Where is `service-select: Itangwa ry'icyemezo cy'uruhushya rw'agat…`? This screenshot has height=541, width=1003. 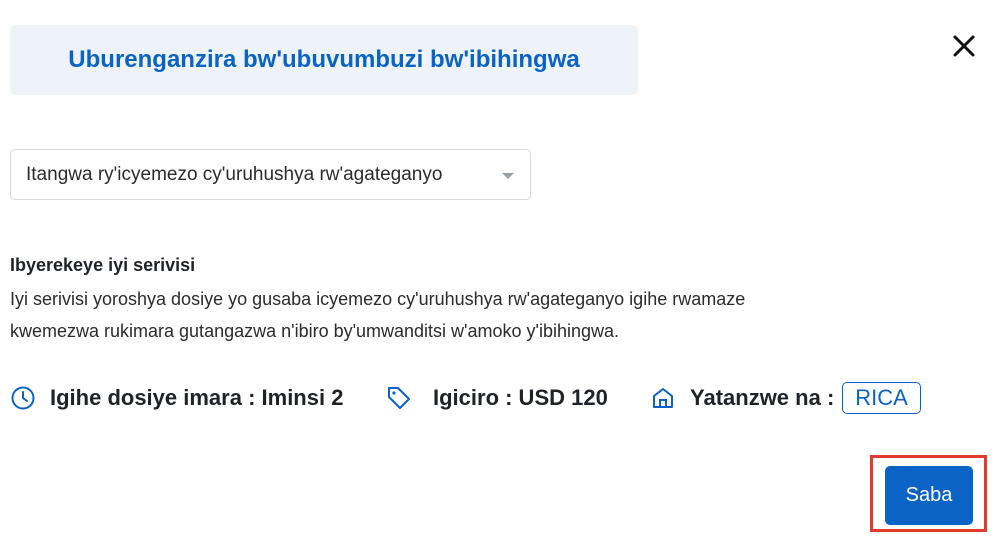 service-select: Itangwa ry'icyemezo cy'uruhushya rw'agat… is located at coordinates (270, 174).